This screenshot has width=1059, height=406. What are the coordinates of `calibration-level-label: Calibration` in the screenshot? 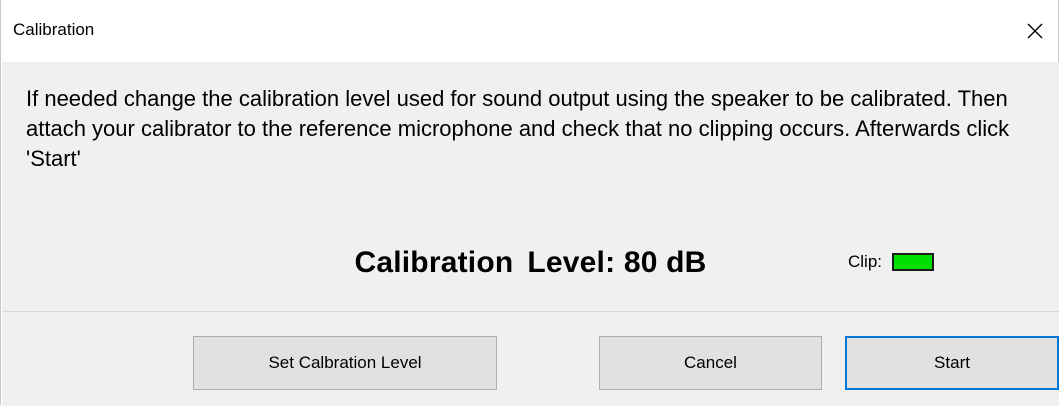 It's located at (434, 262).